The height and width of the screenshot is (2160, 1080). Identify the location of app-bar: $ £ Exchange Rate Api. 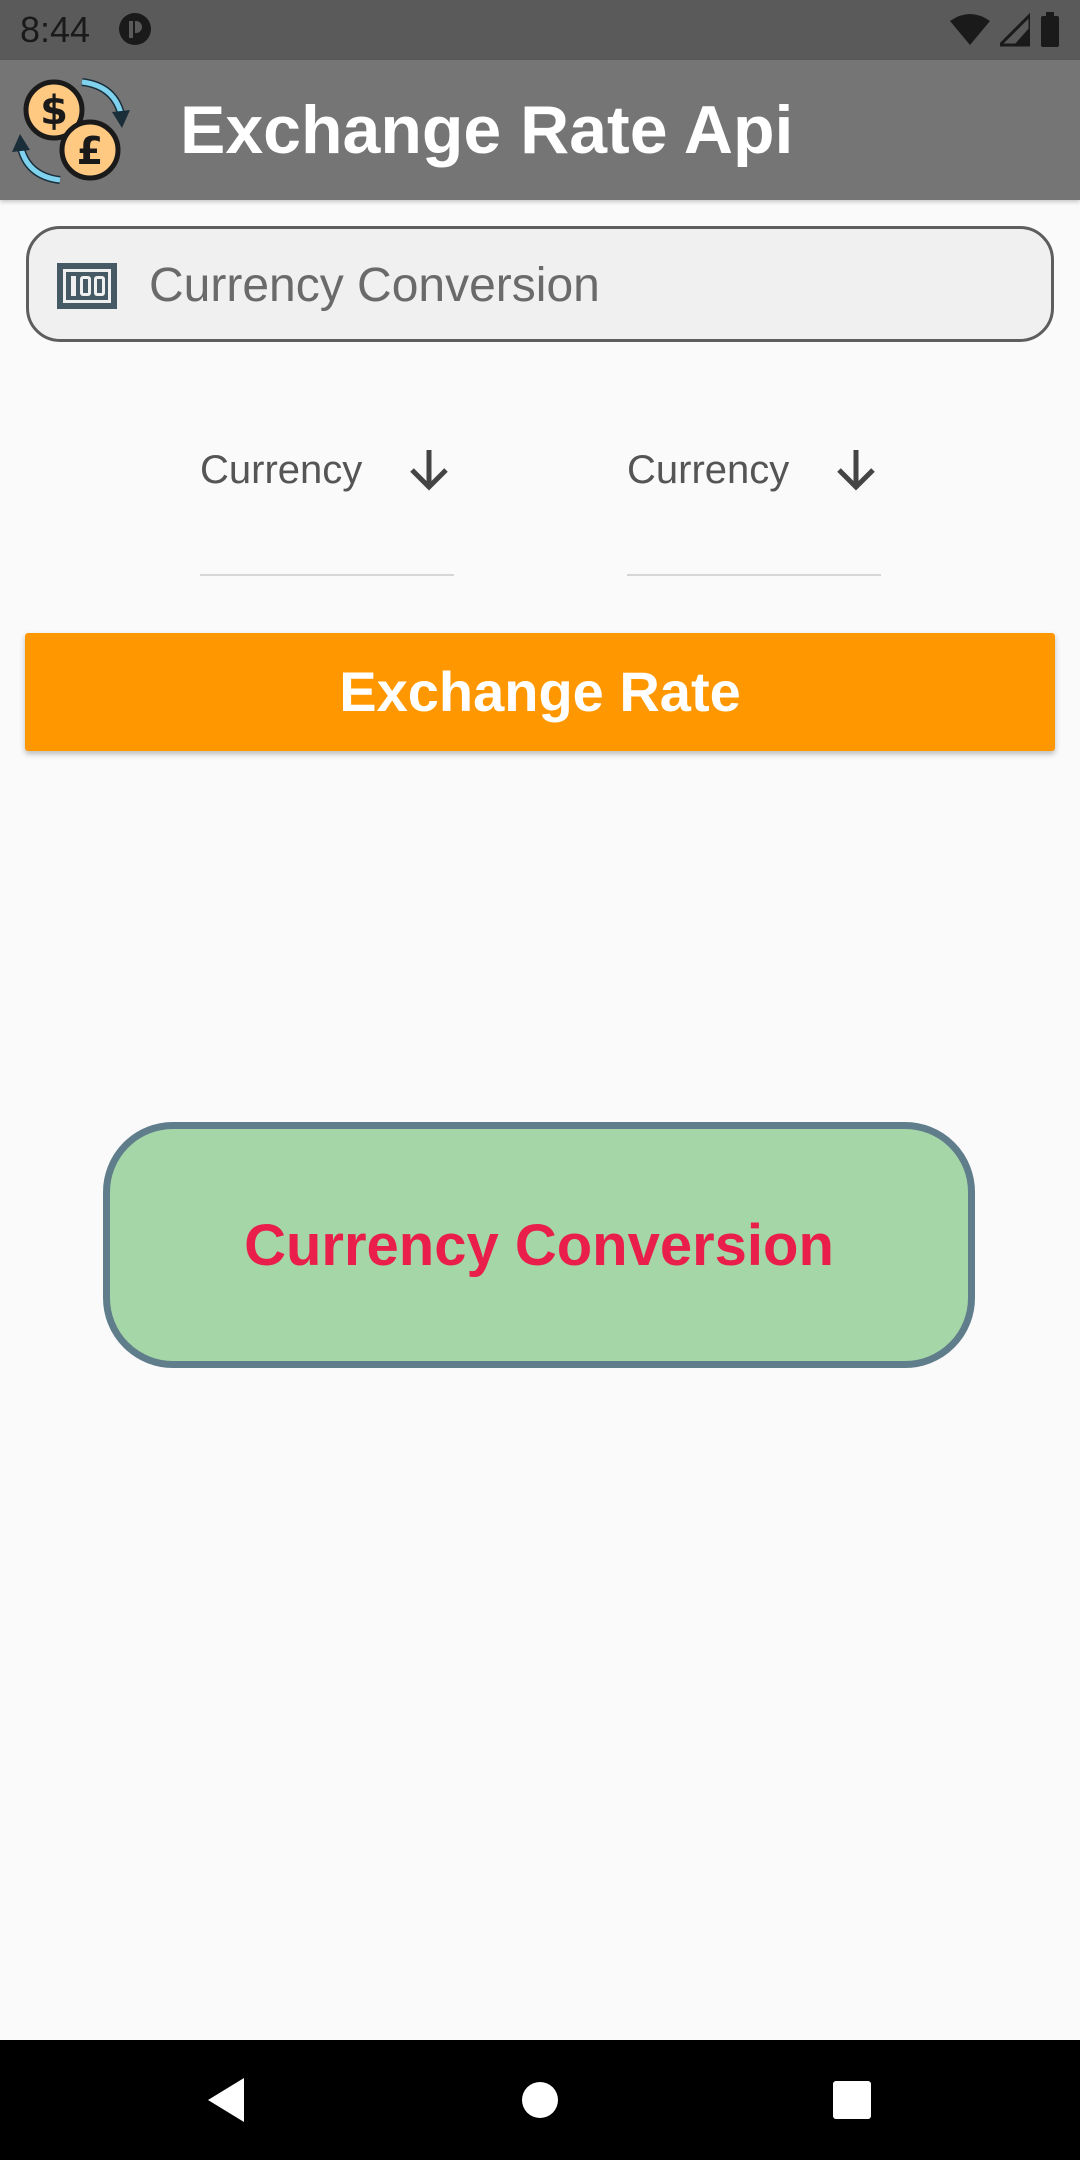
(540, 130).